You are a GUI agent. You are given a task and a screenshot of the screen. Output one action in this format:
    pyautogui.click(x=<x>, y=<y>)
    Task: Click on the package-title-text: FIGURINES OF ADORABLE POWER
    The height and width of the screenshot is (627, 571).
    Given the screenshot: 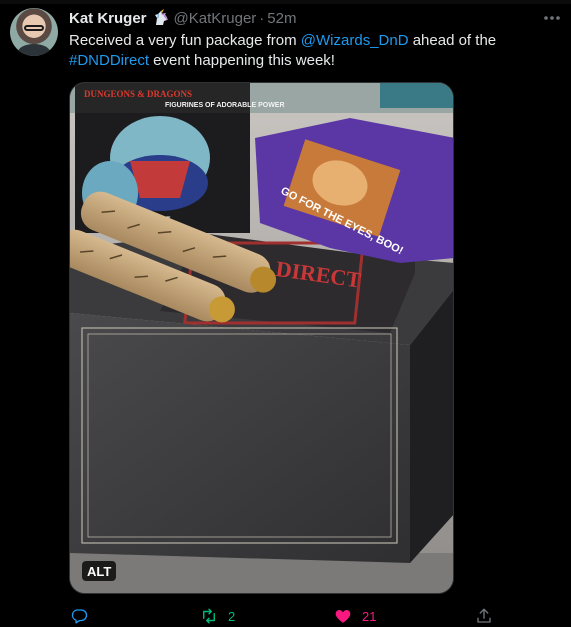 What is the action you would take?
    pyautogui.click(x=225, y=105)
    